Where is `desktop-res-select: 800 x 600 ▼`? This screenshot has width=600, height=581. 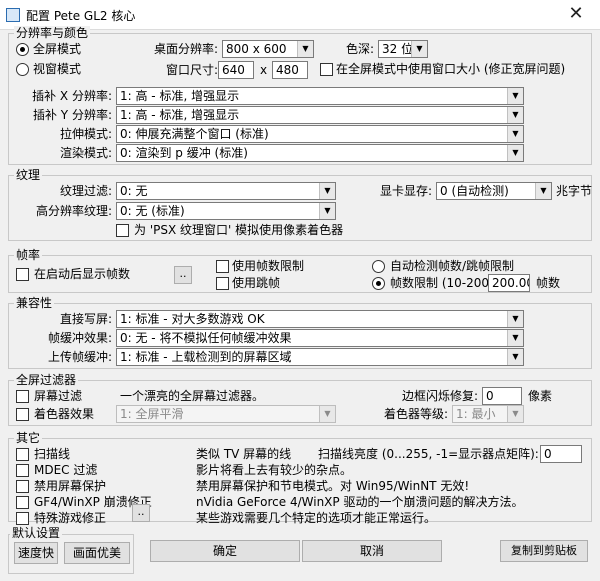
desktop-res-select: 800 x 600 ▼ is located at coordinates (268, 49).